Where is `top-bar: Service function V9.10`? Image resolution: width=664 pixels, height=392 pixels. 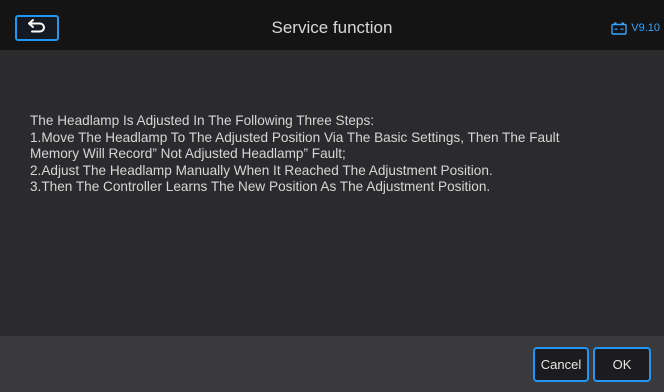 top-bar: Service function V9.10 is located at coordinates (332, 25).